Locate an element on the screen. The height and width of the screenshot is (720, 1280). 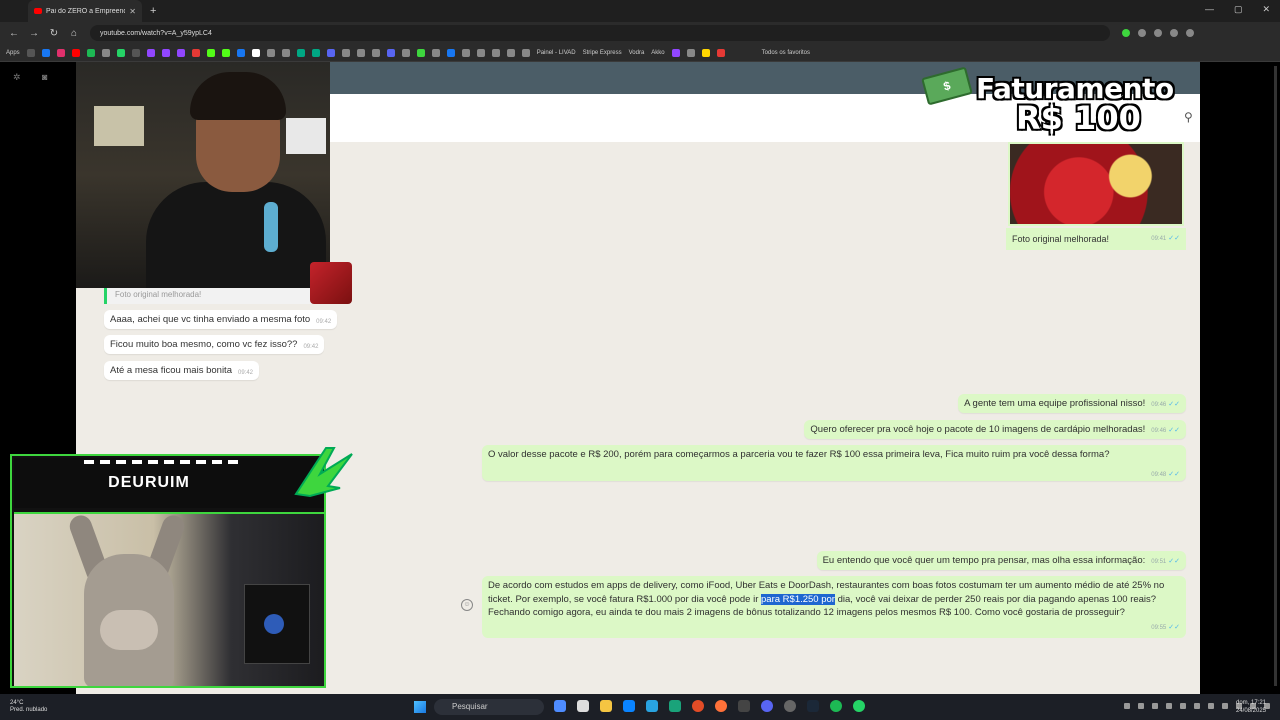
camera-icon: ◙ is located at coordinates (44, 77).